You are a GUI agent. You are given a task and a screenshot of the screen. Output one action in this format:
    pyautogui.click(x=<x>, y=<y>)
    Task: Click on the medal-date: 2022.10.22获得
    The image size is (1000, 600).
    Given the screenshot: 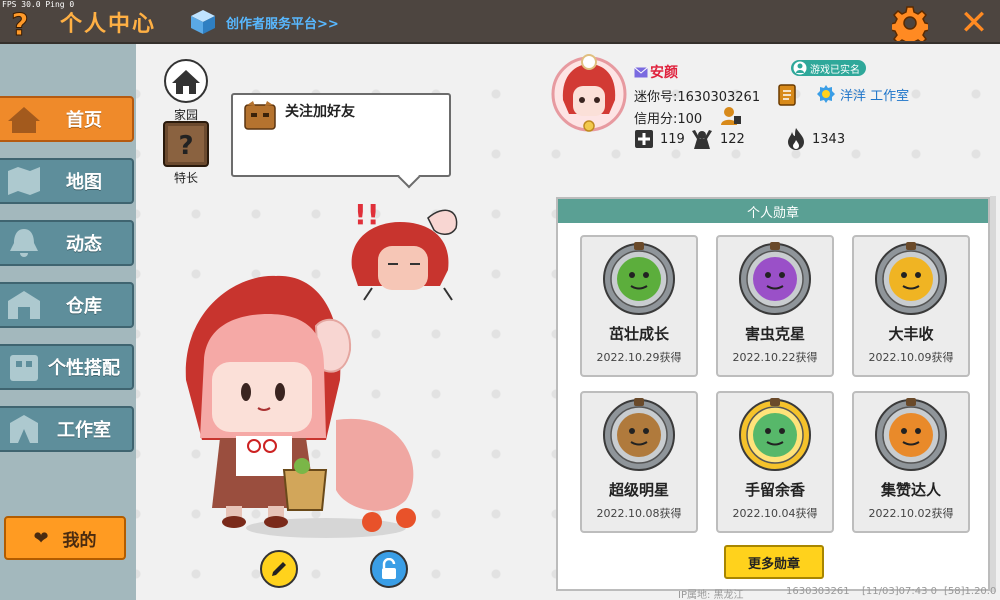 What is the action you would take?
    pyautogui.click(x=775, y=357)
    